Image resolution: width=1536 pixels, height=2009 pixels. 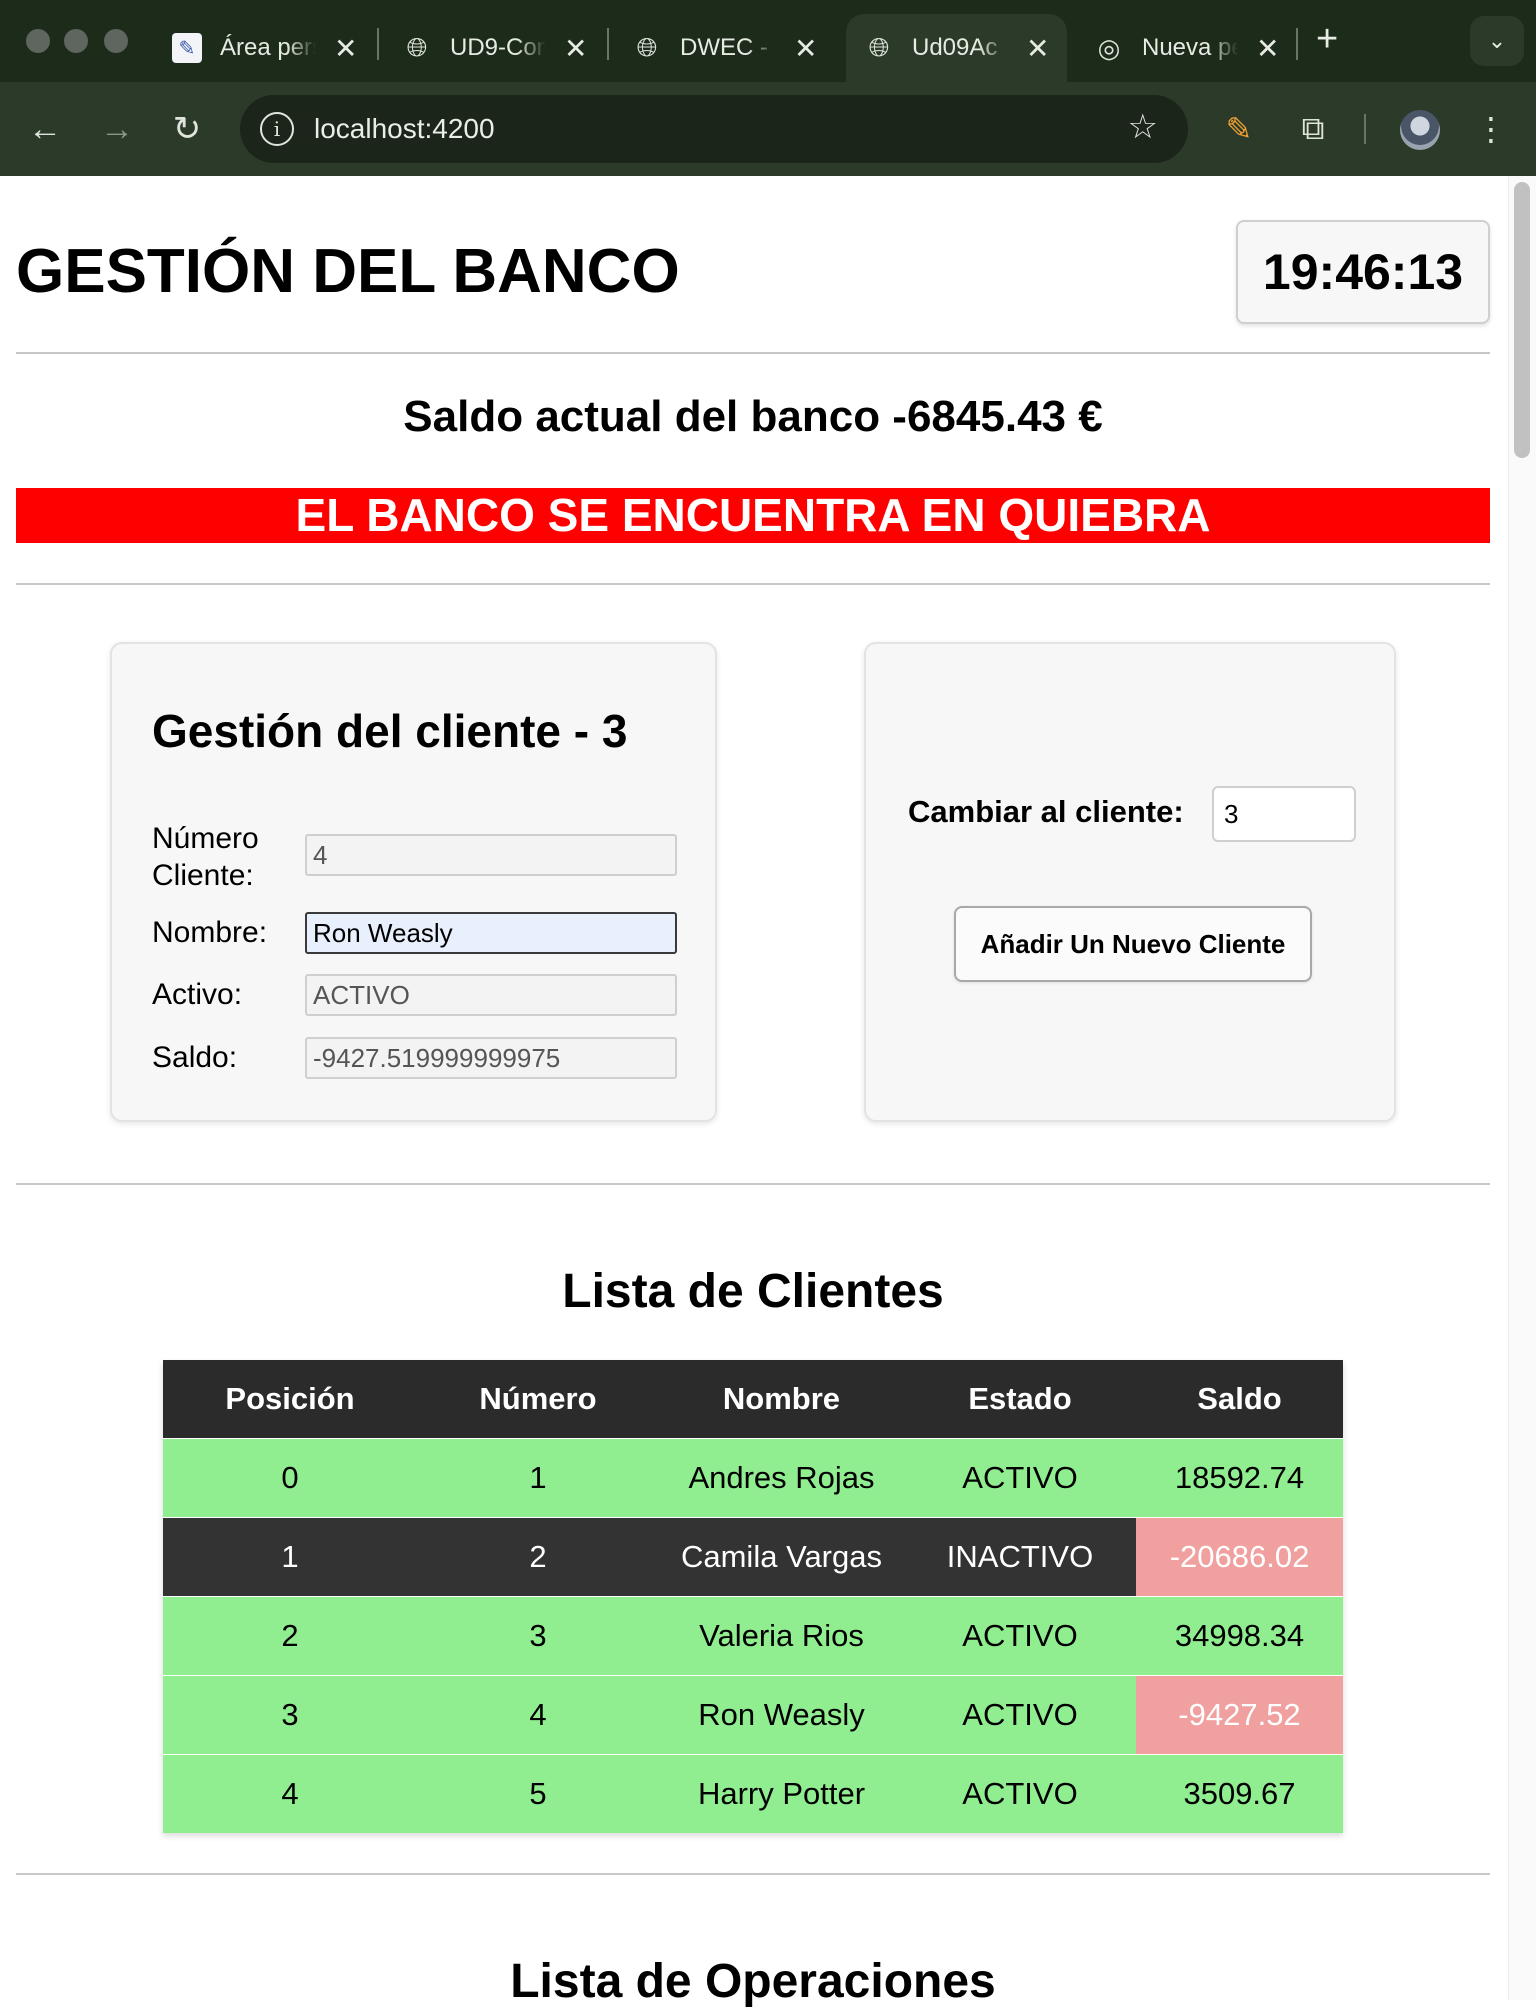 What do you see at coordinates (1239, 1793) in the screenshot?
I see `cell-balance: 3509.67` at bounding box center [1239, 1793].